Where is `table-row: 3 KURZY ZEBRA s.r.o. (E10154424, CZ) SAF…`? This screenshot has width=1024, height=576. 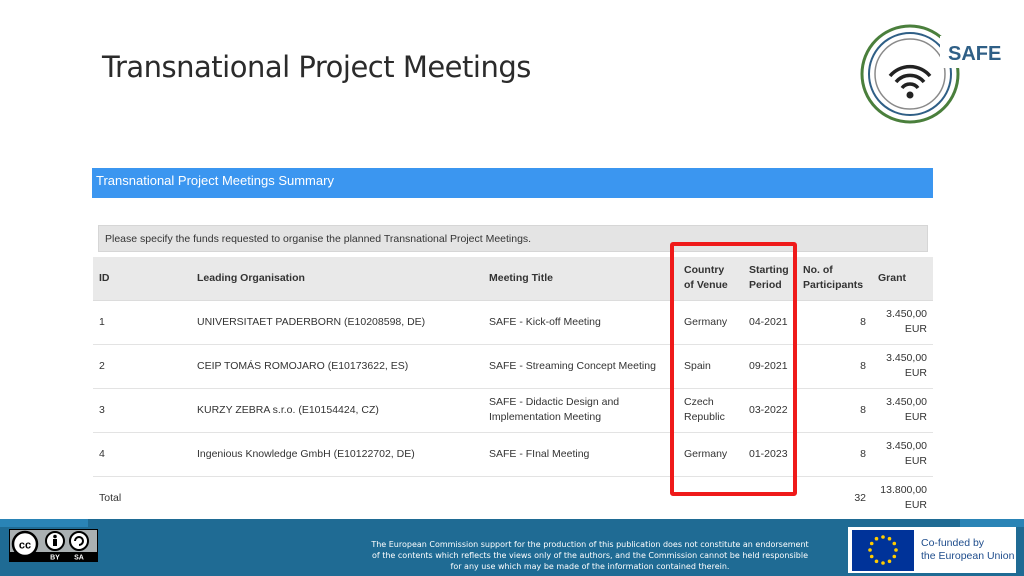 table-row: 3 KURZY ZEBRA s.r.o. (E10154424, CZ) SAF… is located at coordinates (513, 410).